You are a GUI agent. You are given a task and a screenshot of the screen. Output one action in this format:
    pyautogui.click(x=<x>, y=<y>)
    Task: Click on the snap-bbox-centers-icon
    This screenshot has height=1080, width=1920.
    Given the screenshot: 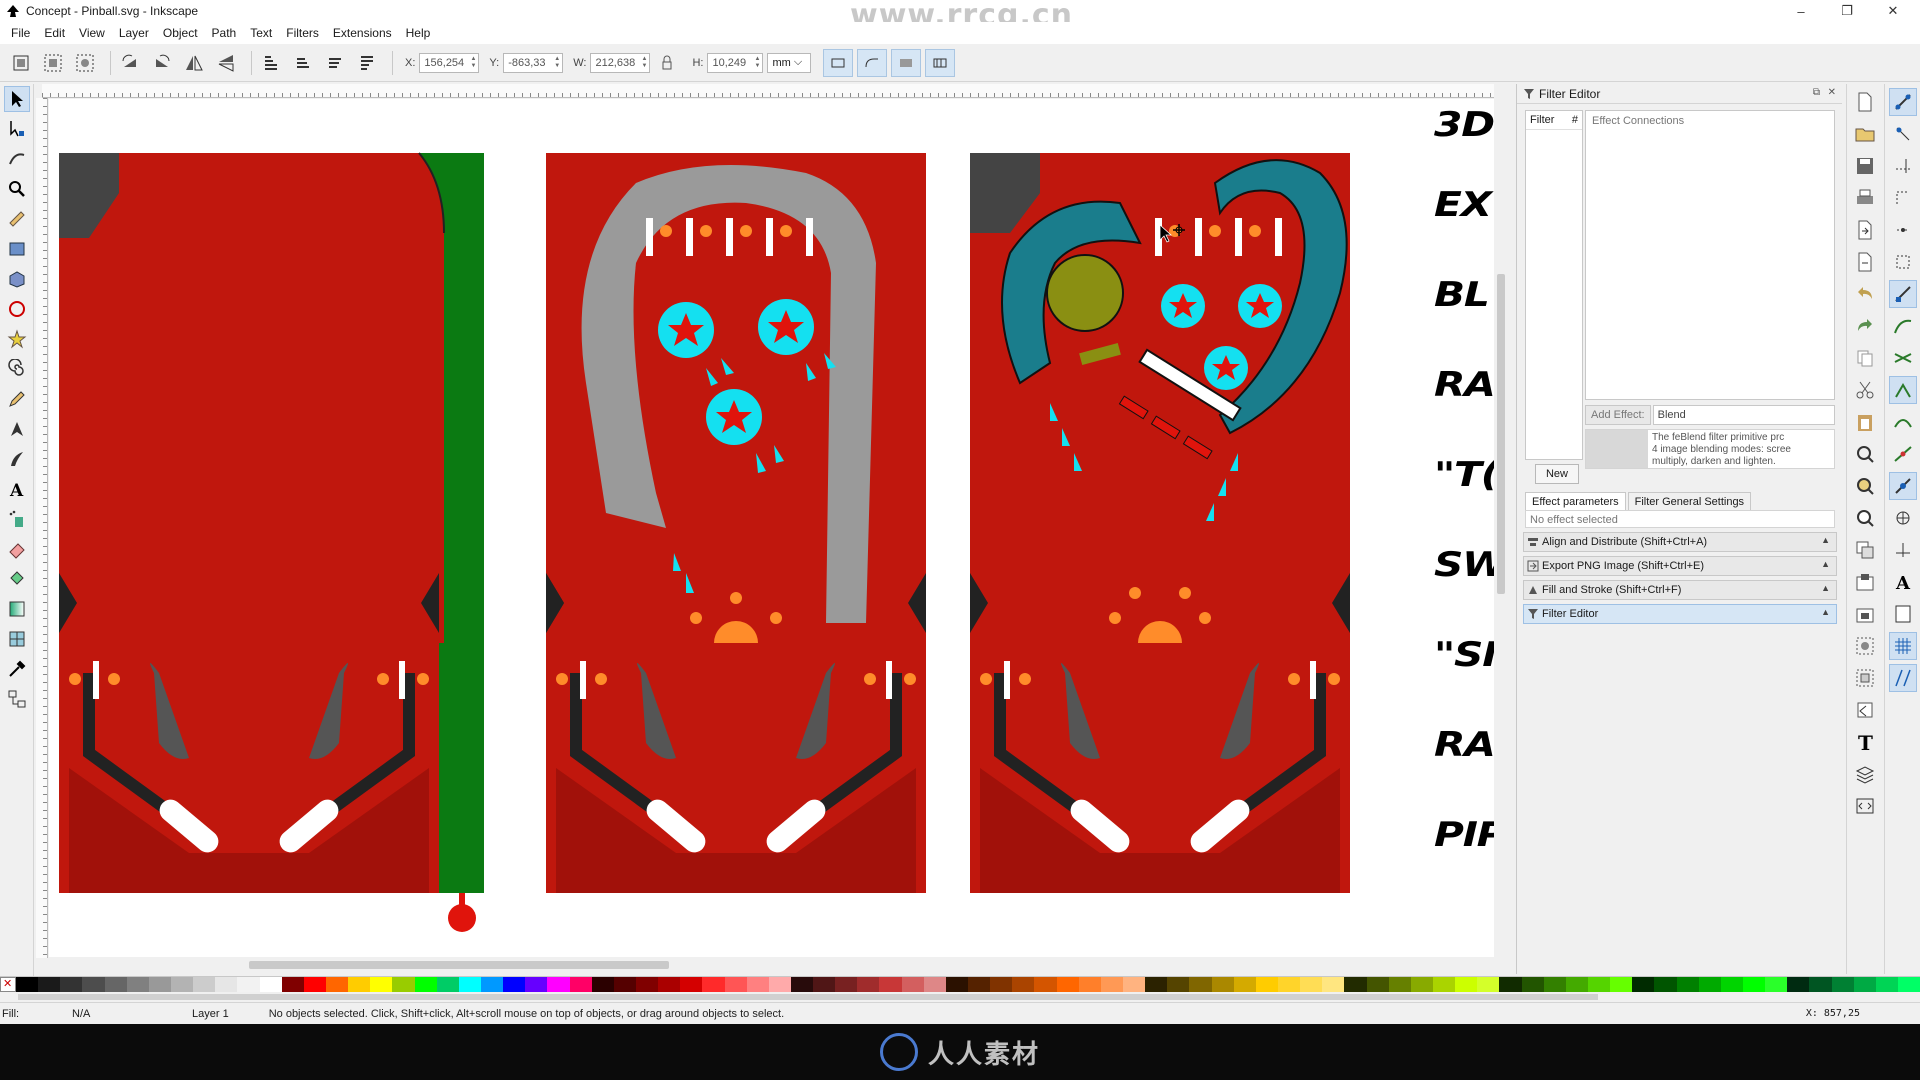 What is the action you would take?
    pyautogui.click(x=1903, y=262)
    